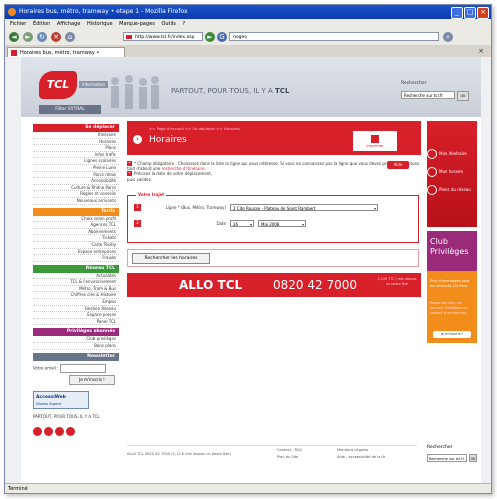  I want to click on sidebar-item: Bons plans, so click(76, 346).